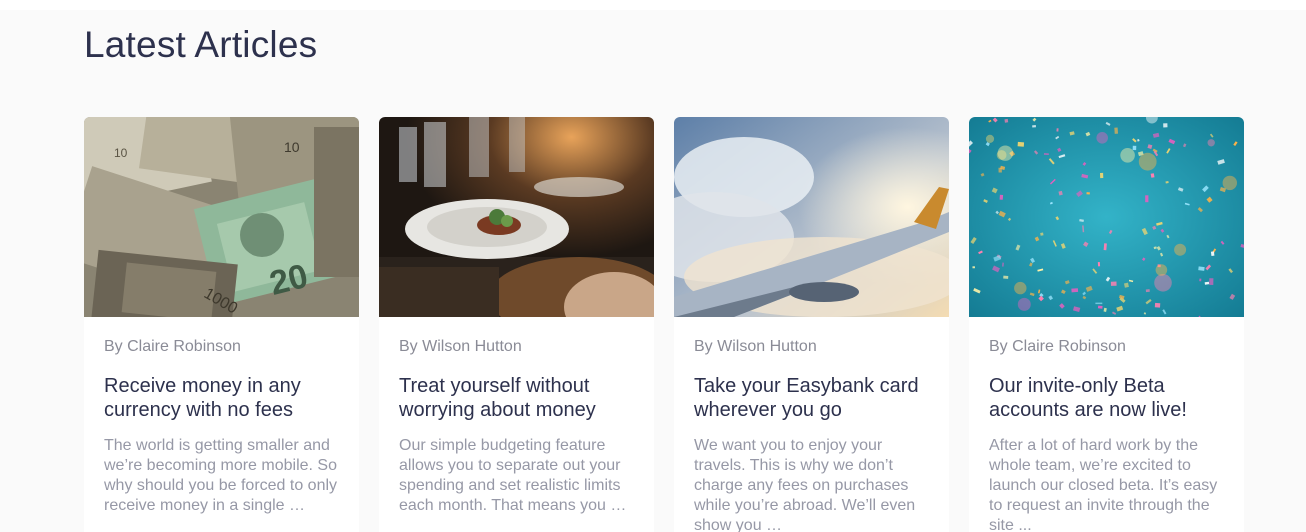  Describe the element at coordinates (201, 44) in the screenshot. I see `section-heading: Latest Articles` at that location.